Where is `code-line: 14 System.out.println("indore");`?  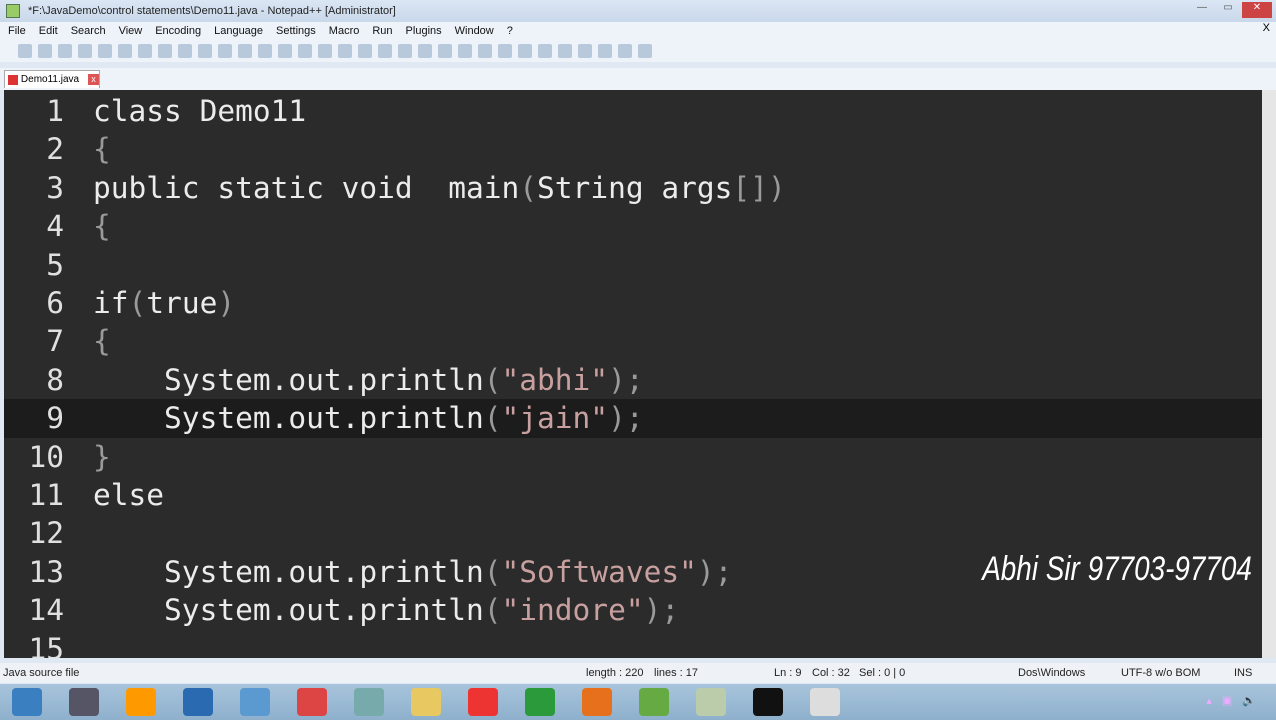 code-line: 14 System.out.println("indore"); is located at coordinates (633, 610).